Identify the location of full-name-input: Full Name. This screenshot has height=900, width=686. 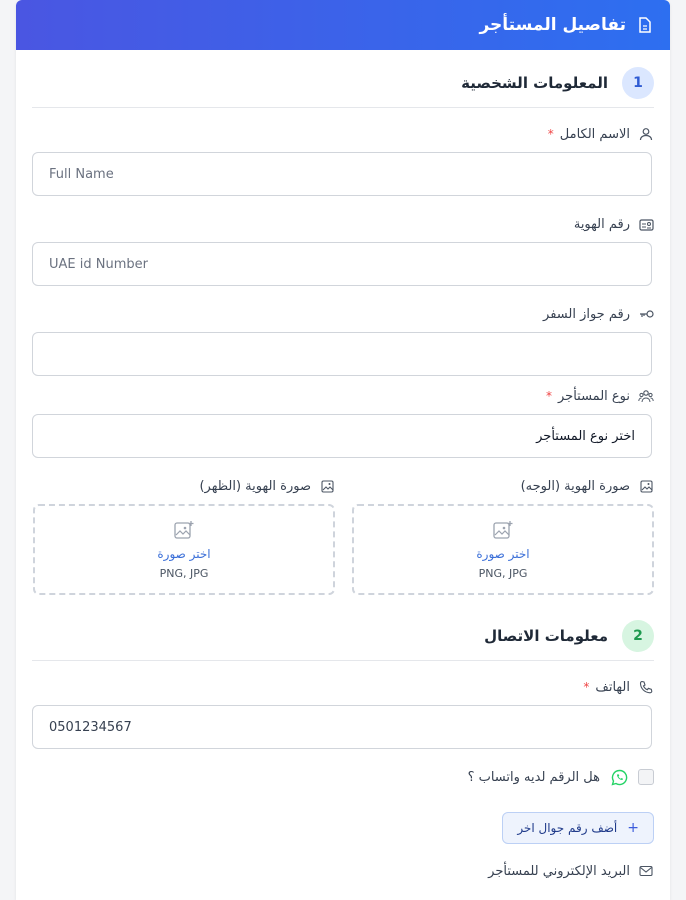
(342, 174).